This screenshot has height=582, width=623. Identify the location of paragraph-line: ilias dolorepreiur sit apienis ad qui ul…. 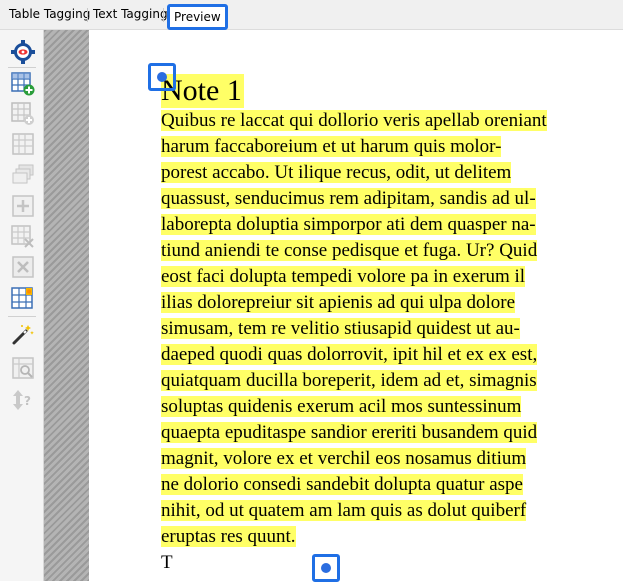
(338, 302).